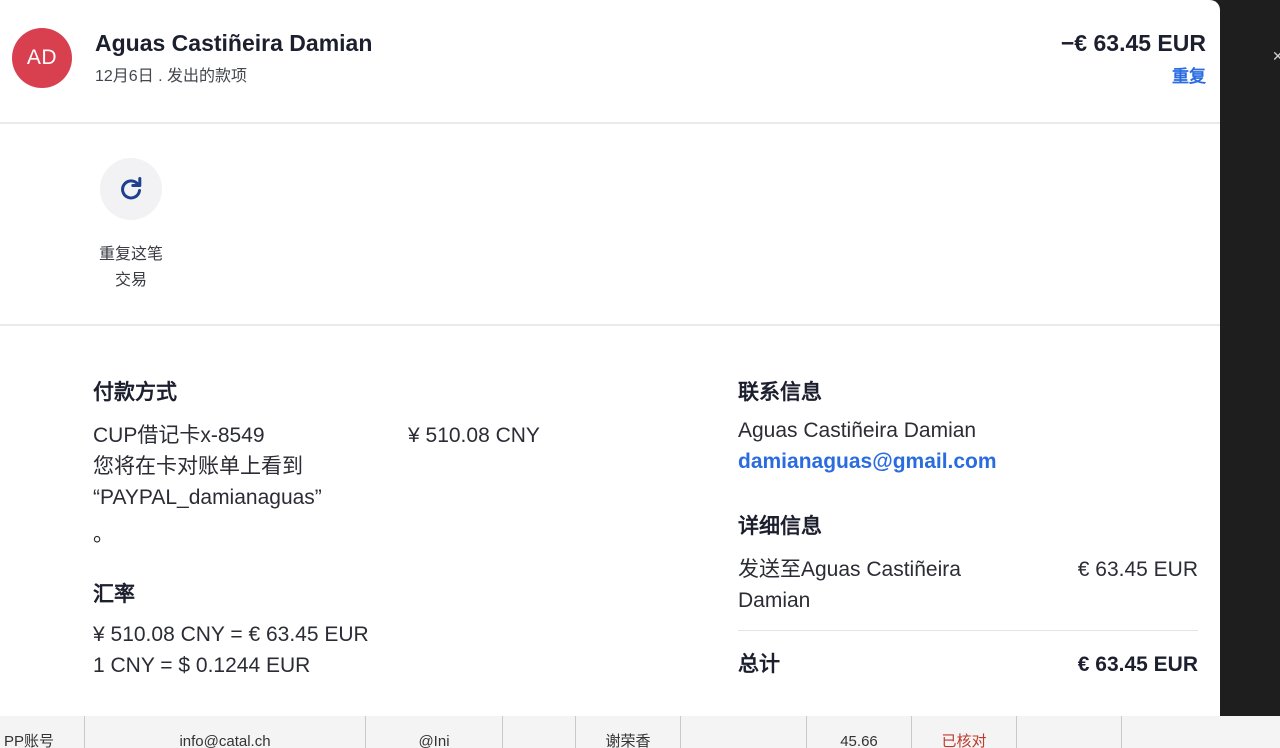 This screenshot has height=748, width=1280. What do you see at coordinates (234, 43) in the screenshot?
I see `payee-name: Aguas Castiñeira Damian` at bounding box center [234, 43].